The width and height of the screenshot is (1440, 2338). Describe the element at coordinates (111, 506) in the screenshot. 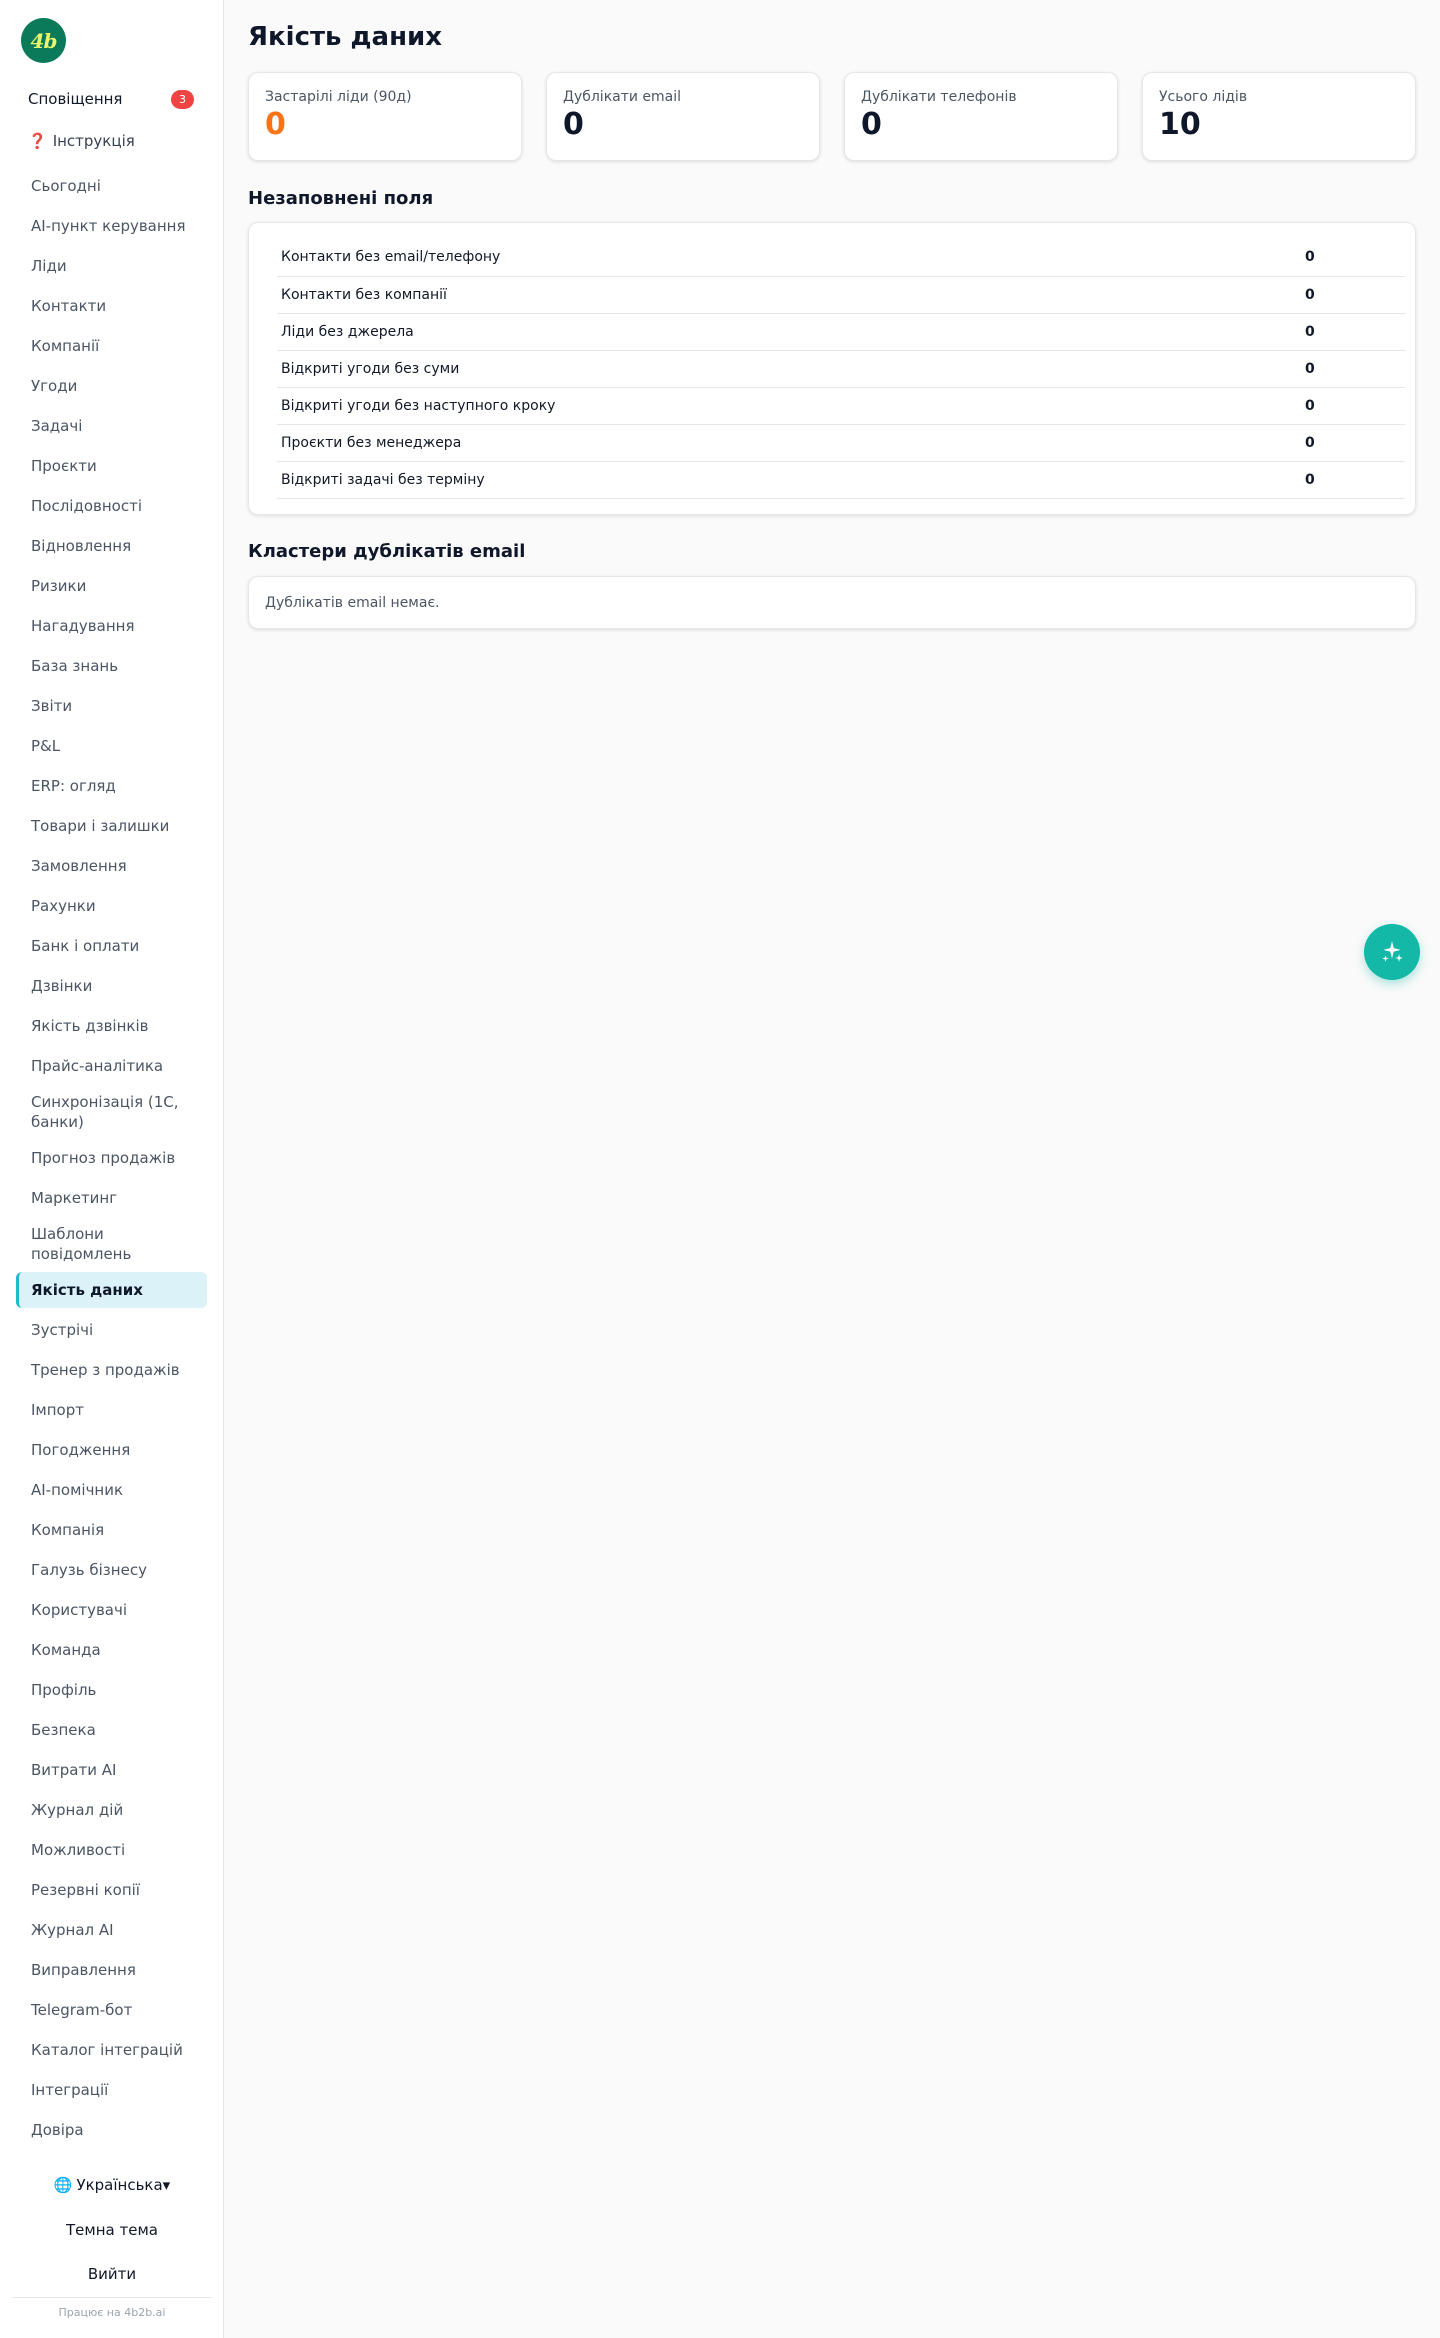

I see `sidebar-item: Послідовності` at that location.